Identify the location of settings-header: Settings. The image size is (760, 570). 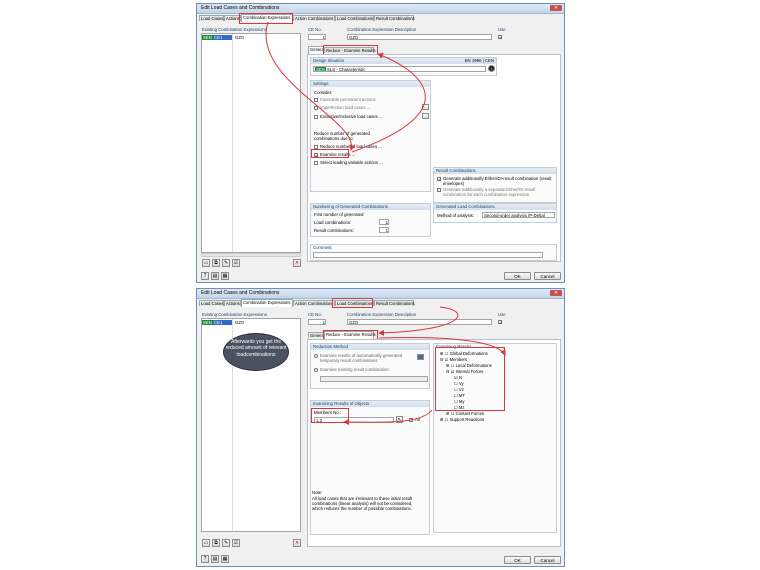
(370, 84).